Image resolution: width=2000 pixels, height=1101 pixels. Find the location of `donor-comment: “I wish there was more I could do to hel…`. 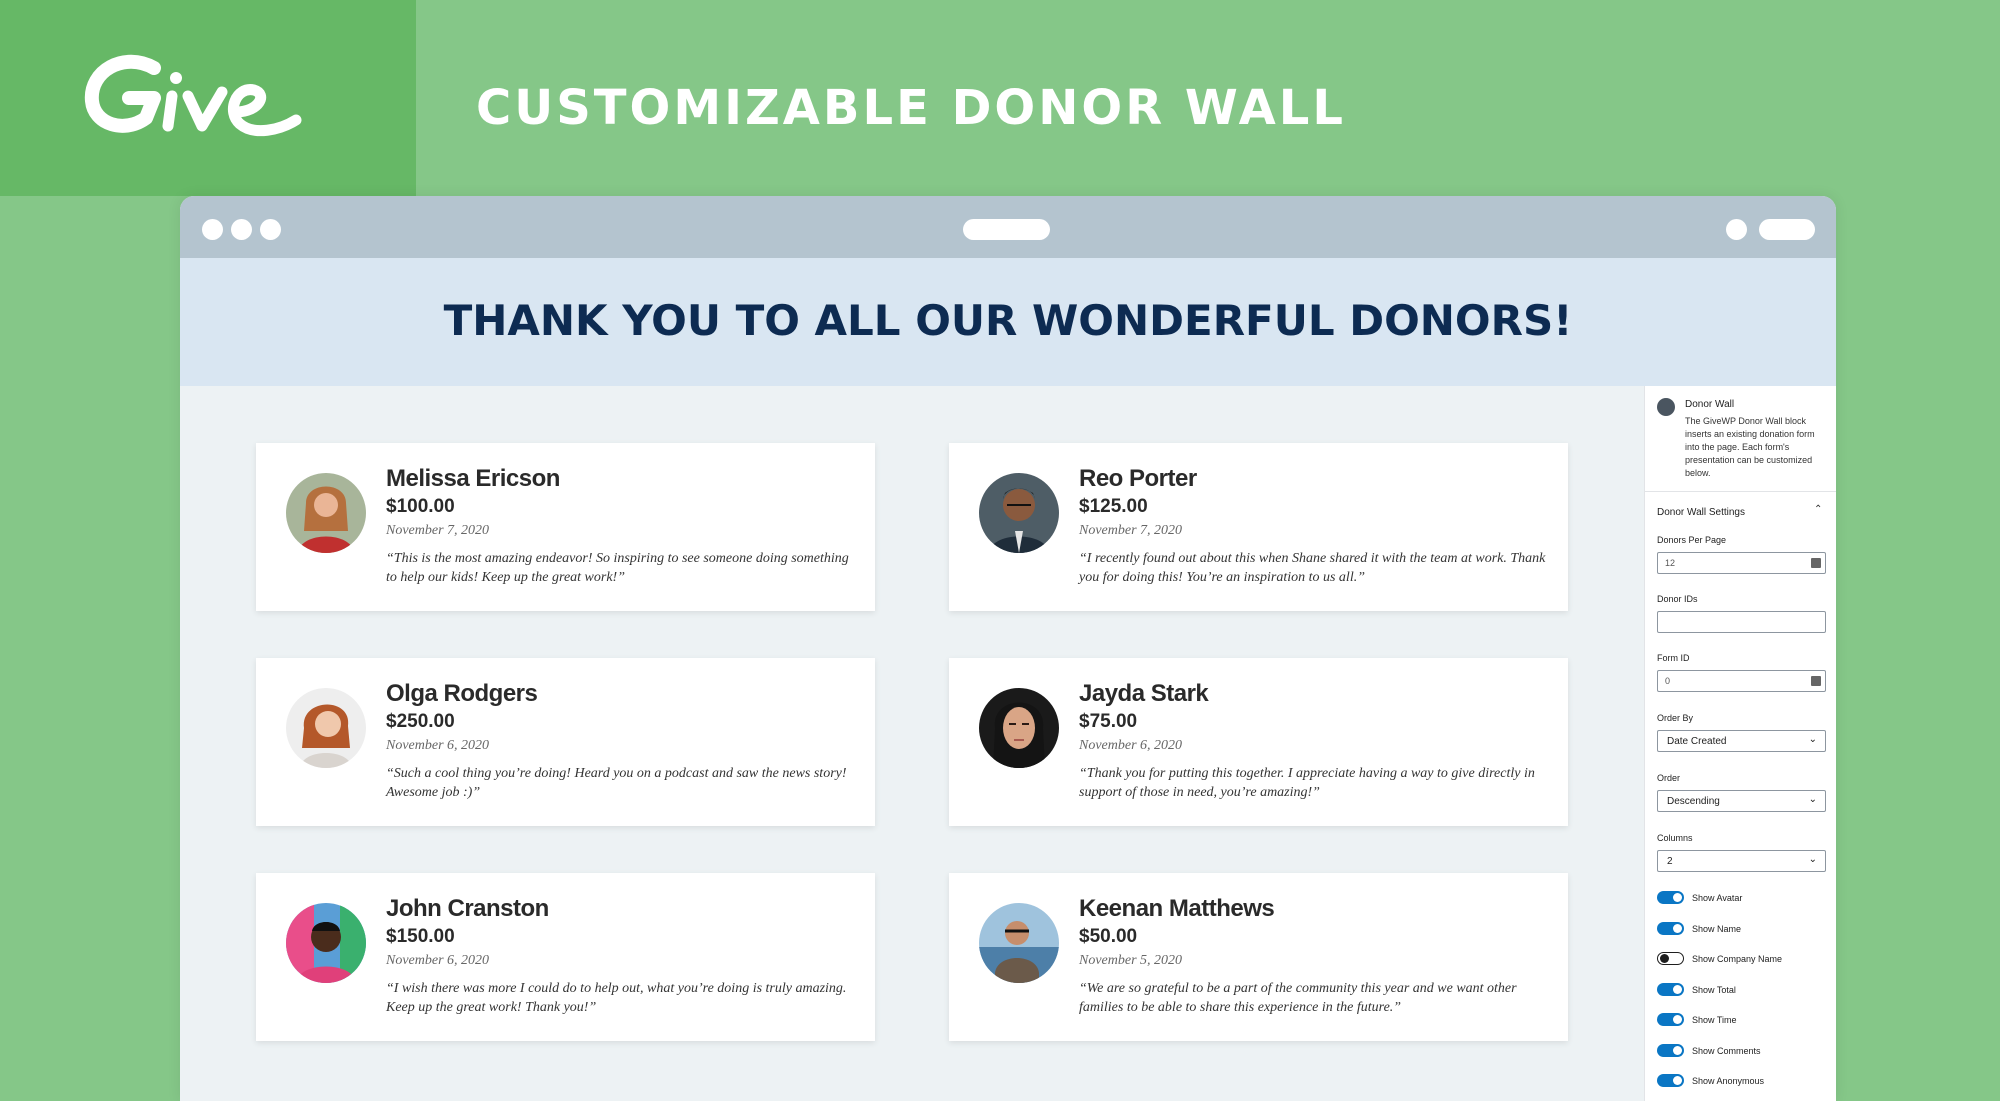

donor-comment: “I wish there was more I could do to hel… is located at coordinates (616, 998).